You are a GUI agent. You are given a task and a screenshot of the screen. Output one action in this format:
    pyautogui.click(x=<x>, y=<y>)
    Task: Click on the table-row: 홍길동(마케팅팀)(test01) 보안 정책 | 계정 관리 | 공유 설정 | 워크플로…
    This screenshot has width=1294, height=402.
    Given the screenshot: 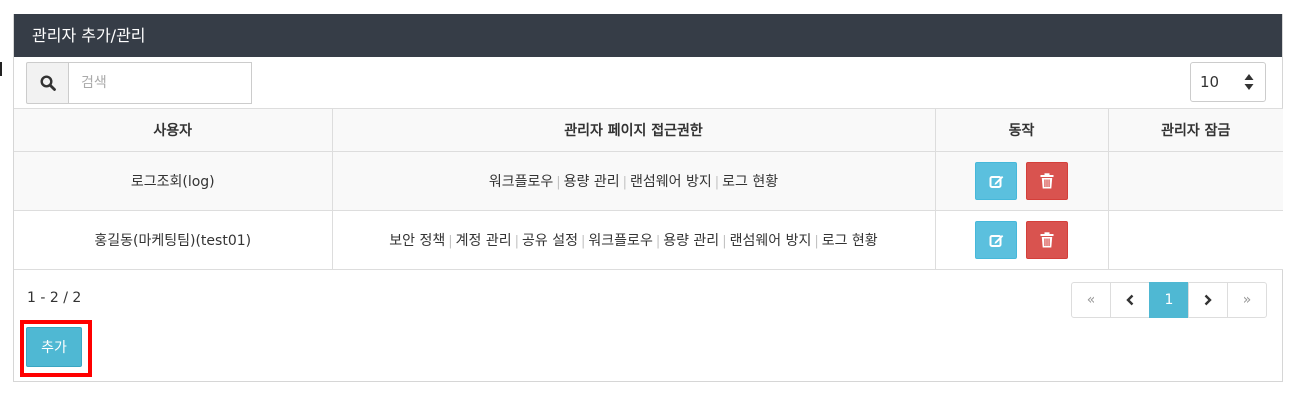 What is the action you would take?
    pyautogui.click(x=648, y=240)
    